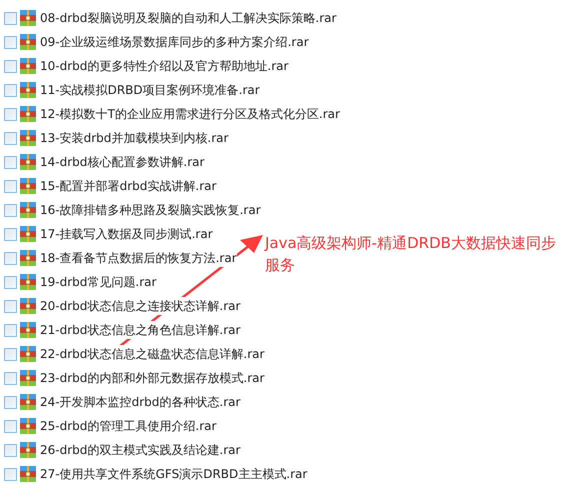  I want to click on file-name: 17-挂载写入数据及同步测试.rar, so click(126, 234).